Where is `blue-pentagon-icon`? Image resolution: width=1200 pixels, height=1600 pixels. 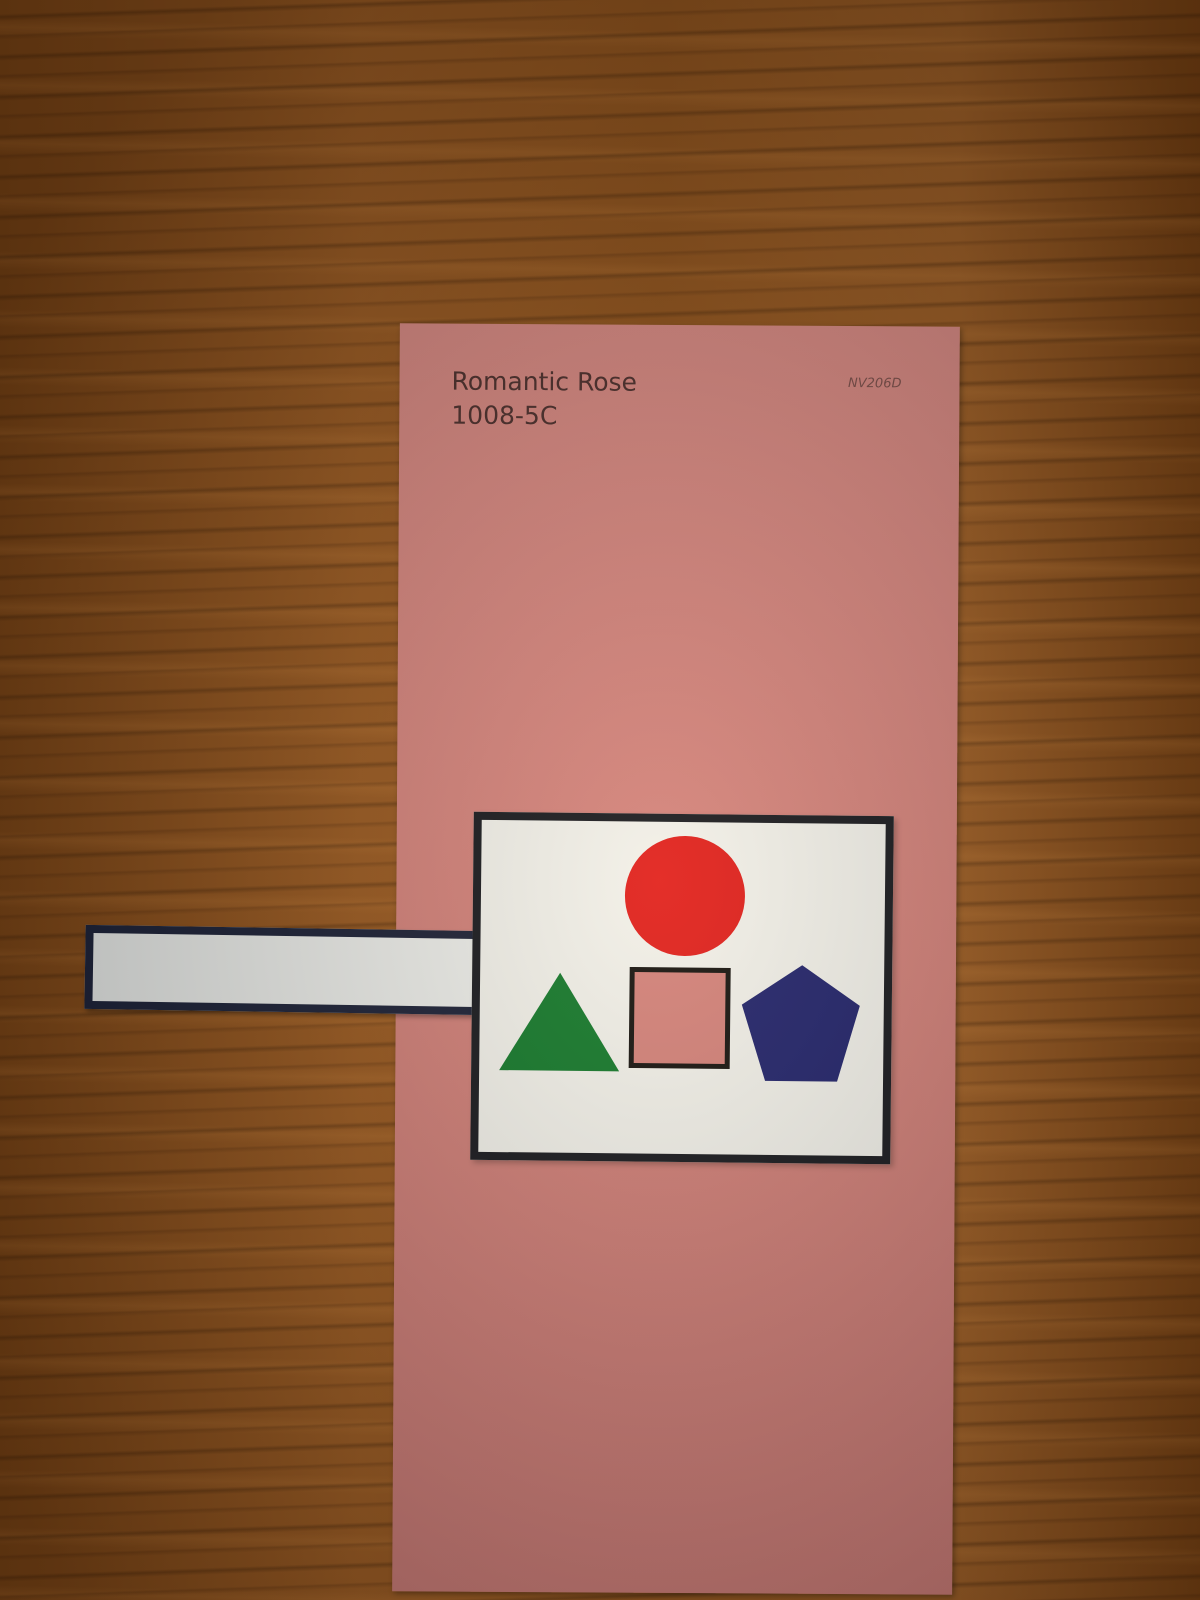
blue-pentagon-icon is located at coordinates (800, 1023).